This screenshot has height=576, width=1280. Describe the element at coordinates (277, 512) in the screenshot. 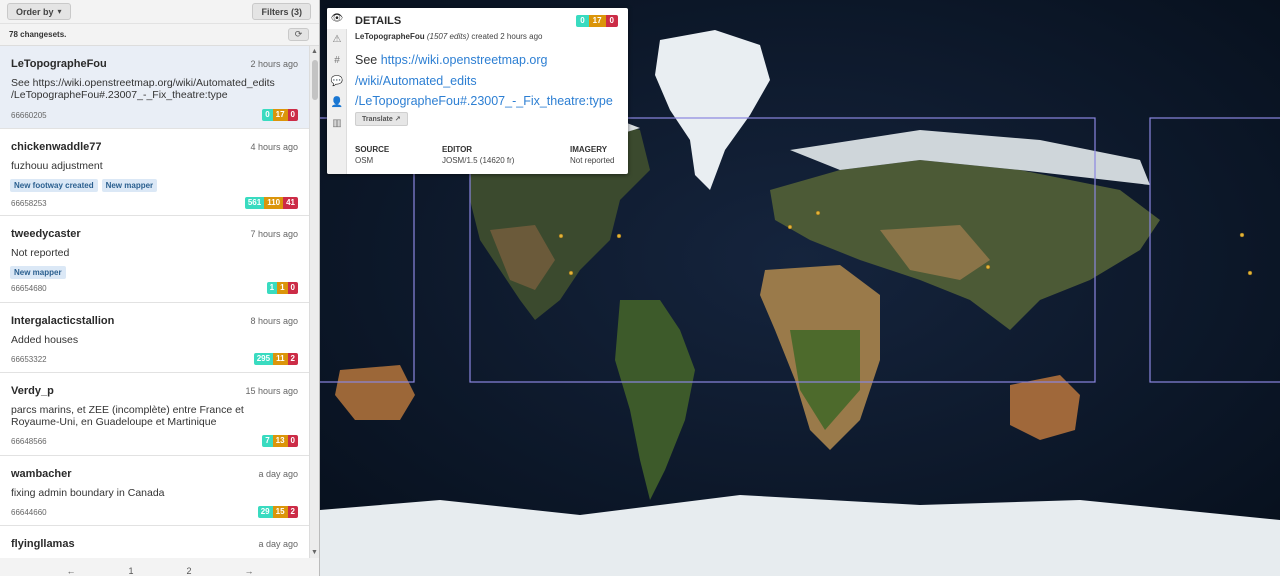

I see `changeset-counts: 29 15 2` at that location.